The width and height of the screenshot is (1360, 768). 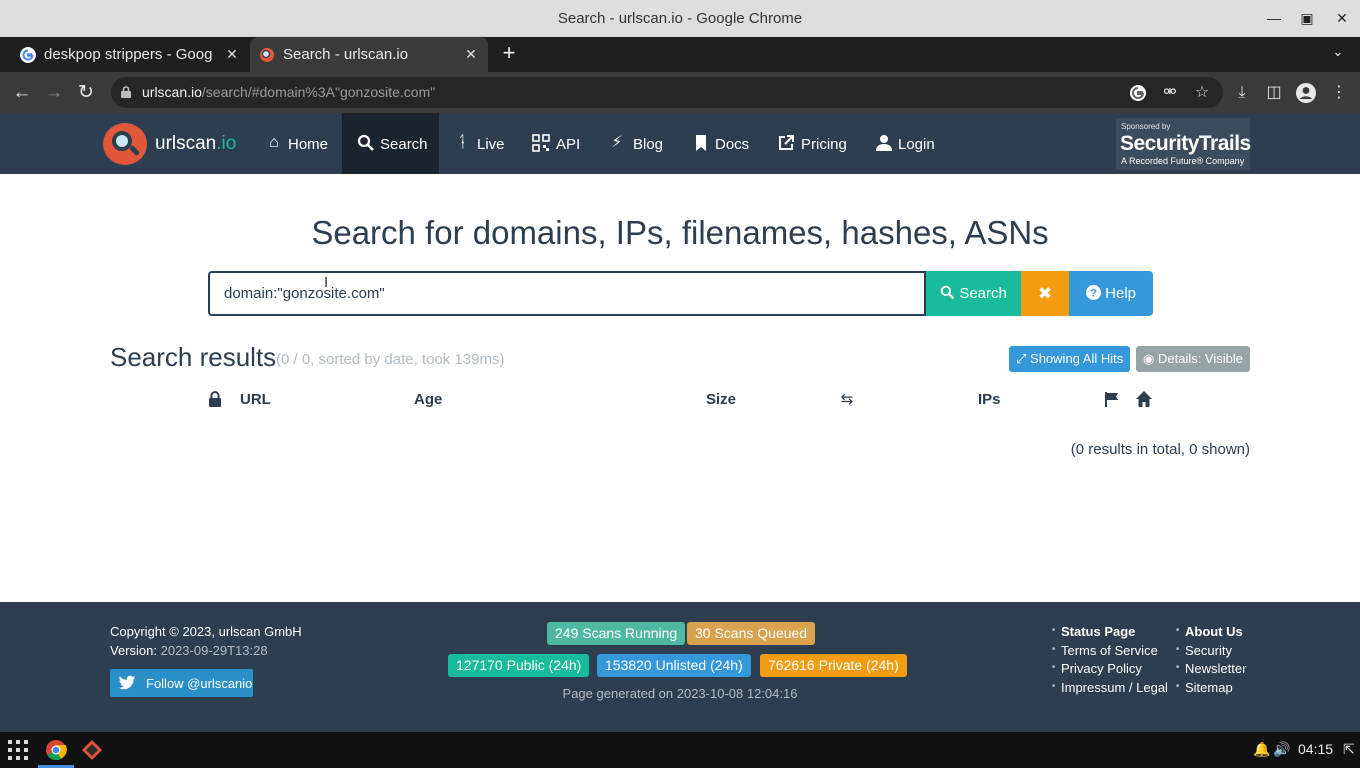 I want to click on nav-api: API, so click(x=556, y=143).